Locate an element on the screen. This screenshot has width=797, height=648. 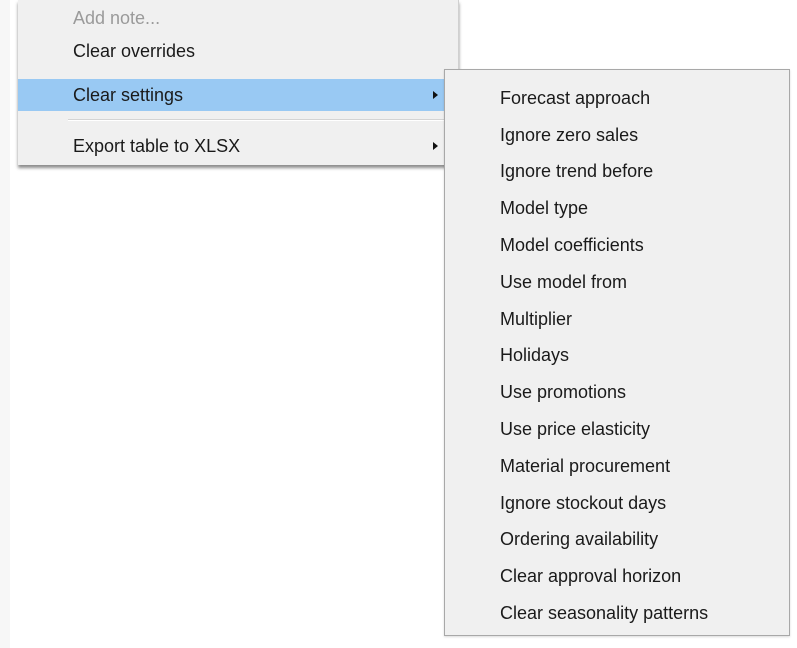
submenu-item-multiplier: Multiplier is located at coordinates (617, 319).